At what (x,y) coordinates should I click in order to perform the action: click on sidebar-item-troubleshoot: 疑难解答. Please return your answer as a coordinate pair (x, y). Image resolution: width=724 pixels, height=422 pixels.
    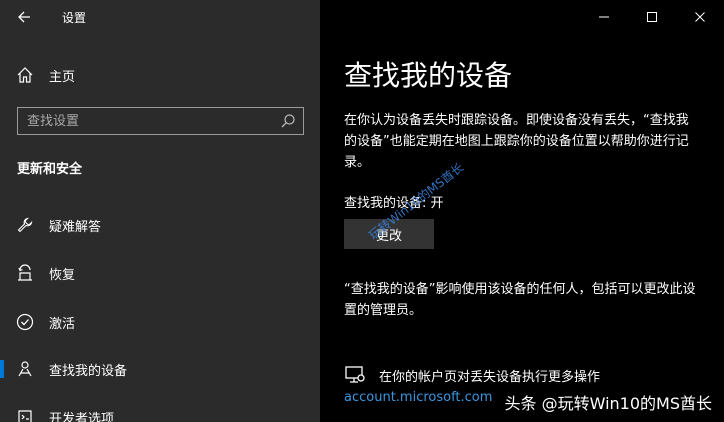
    Looking at the image, I should click on (160, 225).